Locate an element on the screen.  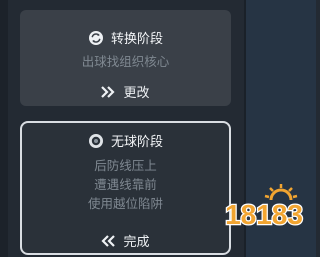
off-ball-phase-line-2: 遭遇线靠前 is located at coordinates (125, 184).